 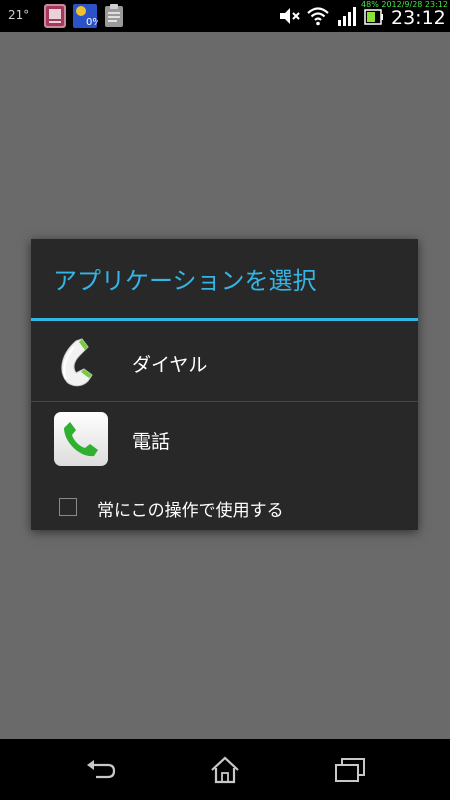 I want to click on app-option-dialer: ダイヤル, so click(x=224, y=361).